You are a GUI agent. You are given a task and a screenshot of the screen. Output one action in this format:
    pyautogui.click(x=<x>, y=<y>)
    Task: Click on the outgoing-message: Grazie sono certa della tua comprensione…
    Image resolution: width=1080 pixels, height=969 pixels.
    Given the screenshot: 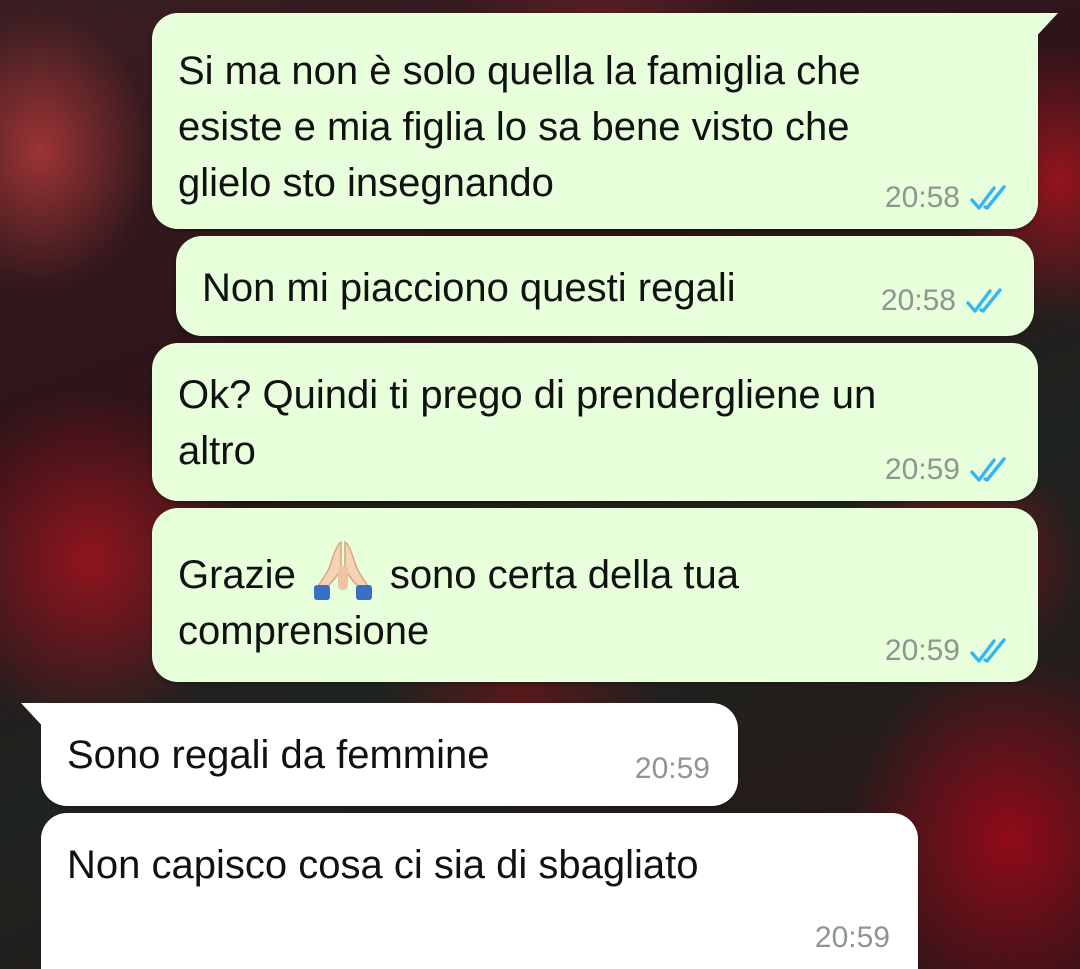 What is the action you would take?
    pyautogui.click(x=595, y=595)
    